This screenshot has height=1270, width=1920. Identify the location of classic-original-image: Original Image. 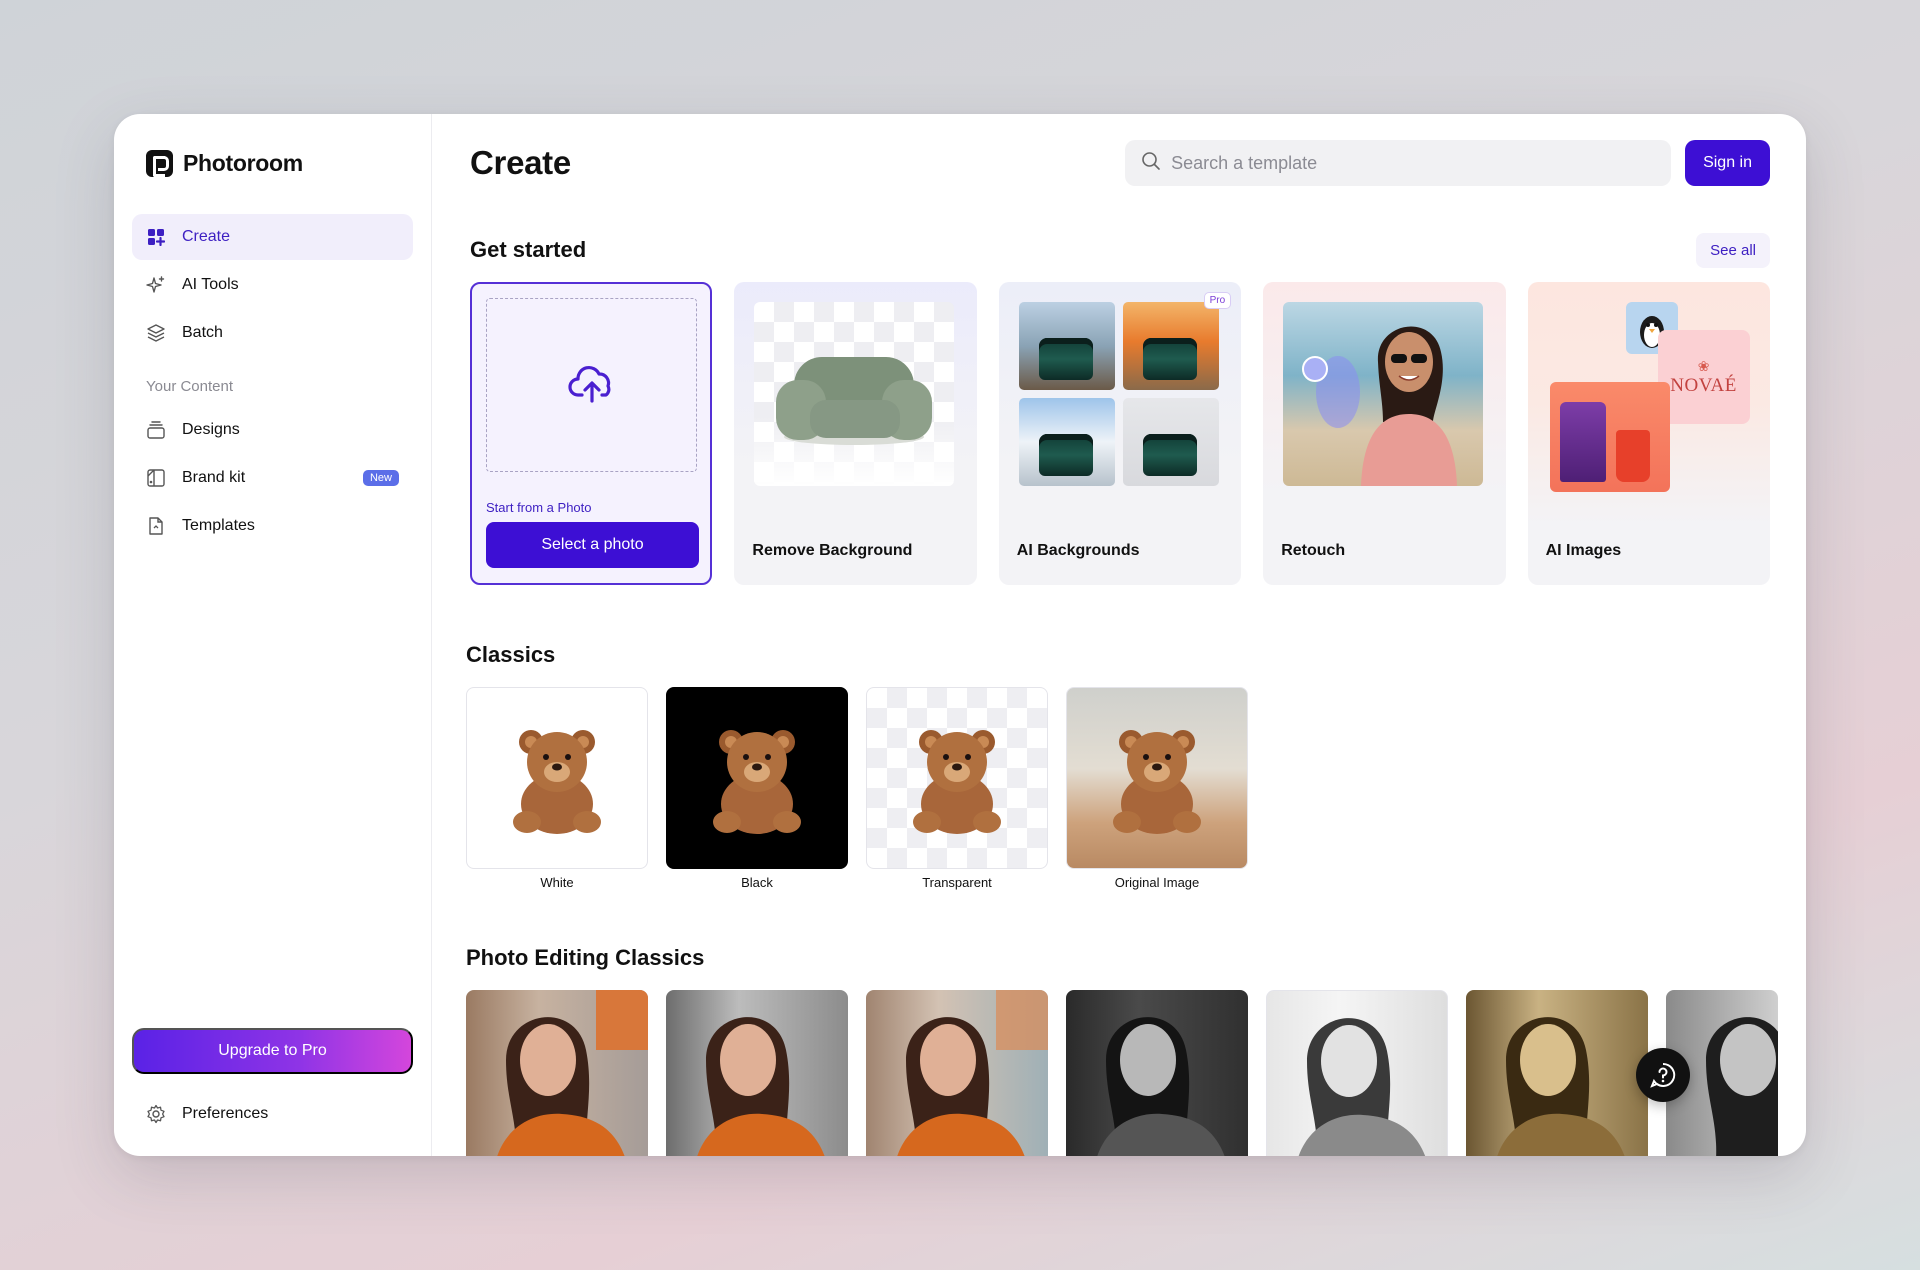
(1157, 788).